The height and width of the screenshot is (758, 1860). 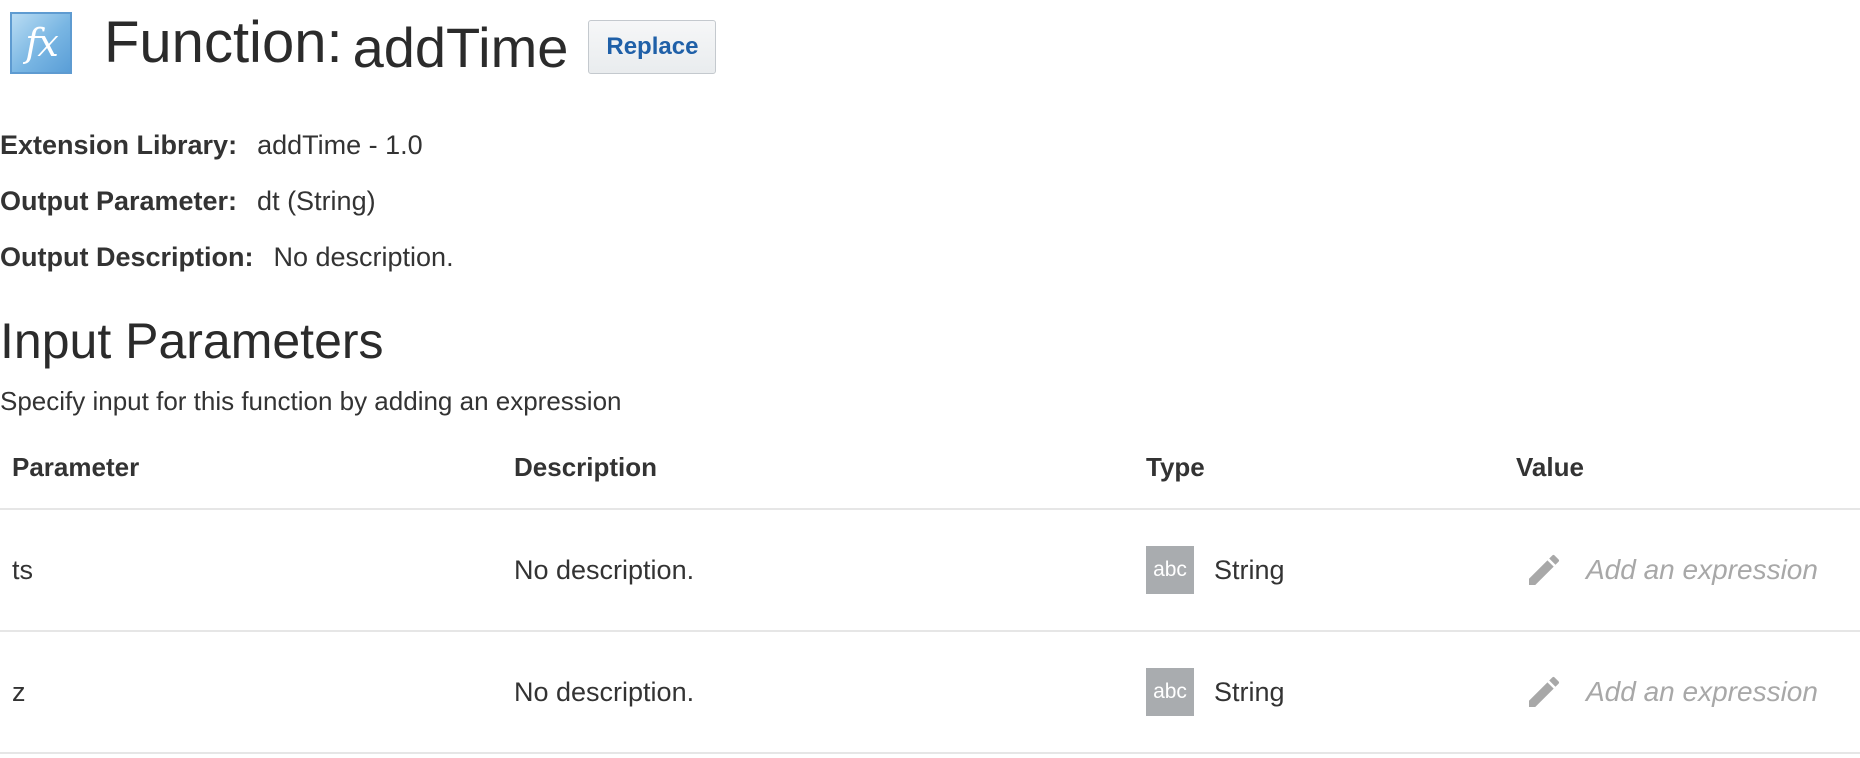 What do you see at coordinates (192, 341) in the screenshot?
I see `input-parameters-heading: Input Parameters` at bounding box center [192, 341].